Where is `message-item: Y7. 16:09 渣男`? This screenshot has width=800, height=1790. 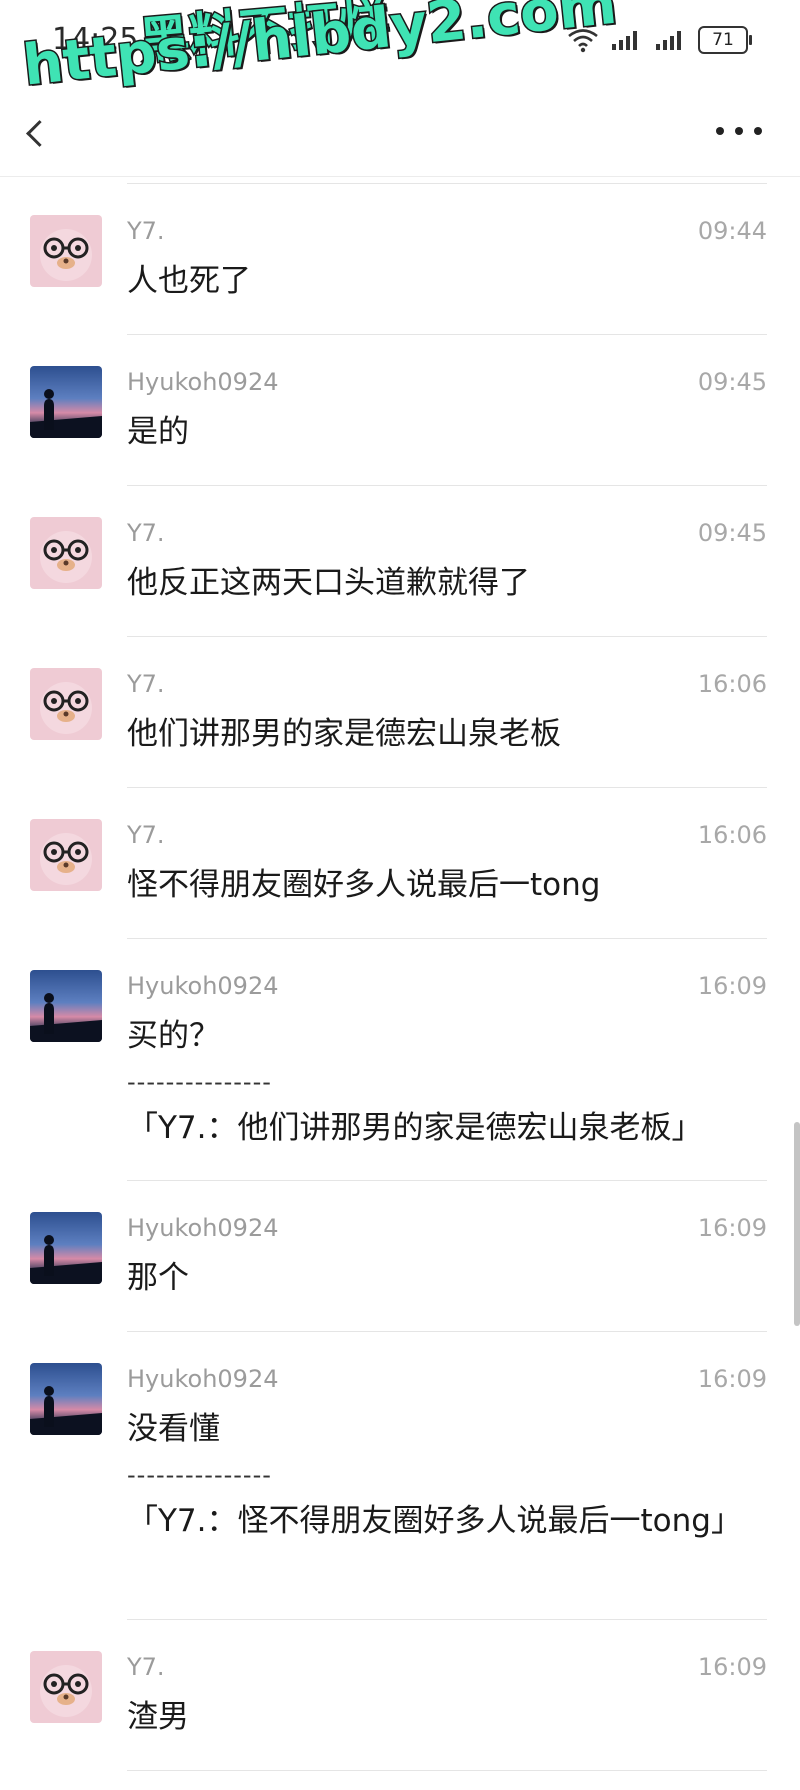
message-item: Y7. 16:09 渣男 is located at coordinates (400, 1694).